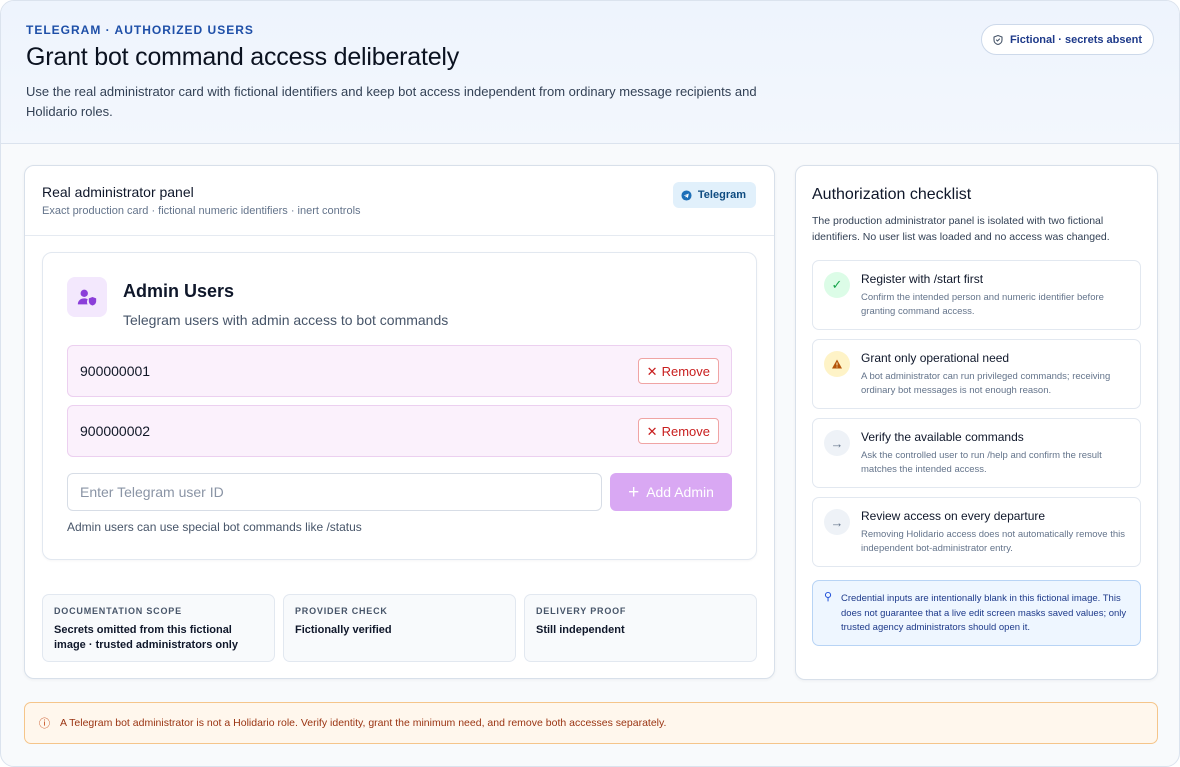 The width and height of the screenshot is (1180, 767). What do you see at coordinates (334, 492) in the screenshot?
I see `telegram-user-id-input` at bounding box center [334, 492].